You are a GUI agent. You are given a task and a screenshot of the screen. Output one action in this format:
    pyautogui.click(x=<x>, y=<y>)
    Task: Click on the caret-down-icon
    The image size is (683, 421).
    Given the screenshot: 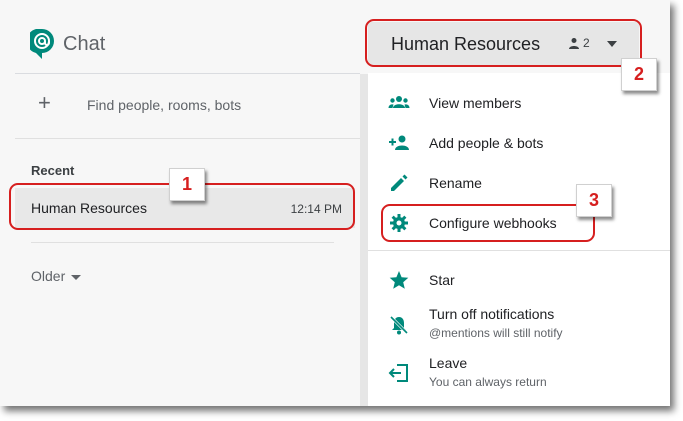 What is the action you would take?
    pyautogui.click(x=76, y=277)
    